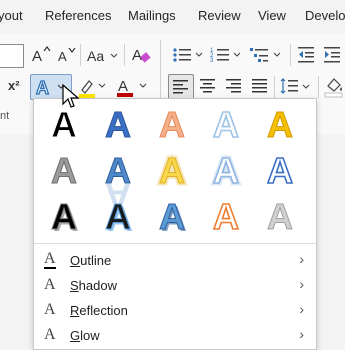  Describe the element at coordinates (175, 286) in the screenshot. I see `menu-item-shadow: A Shadow ›` at that location.